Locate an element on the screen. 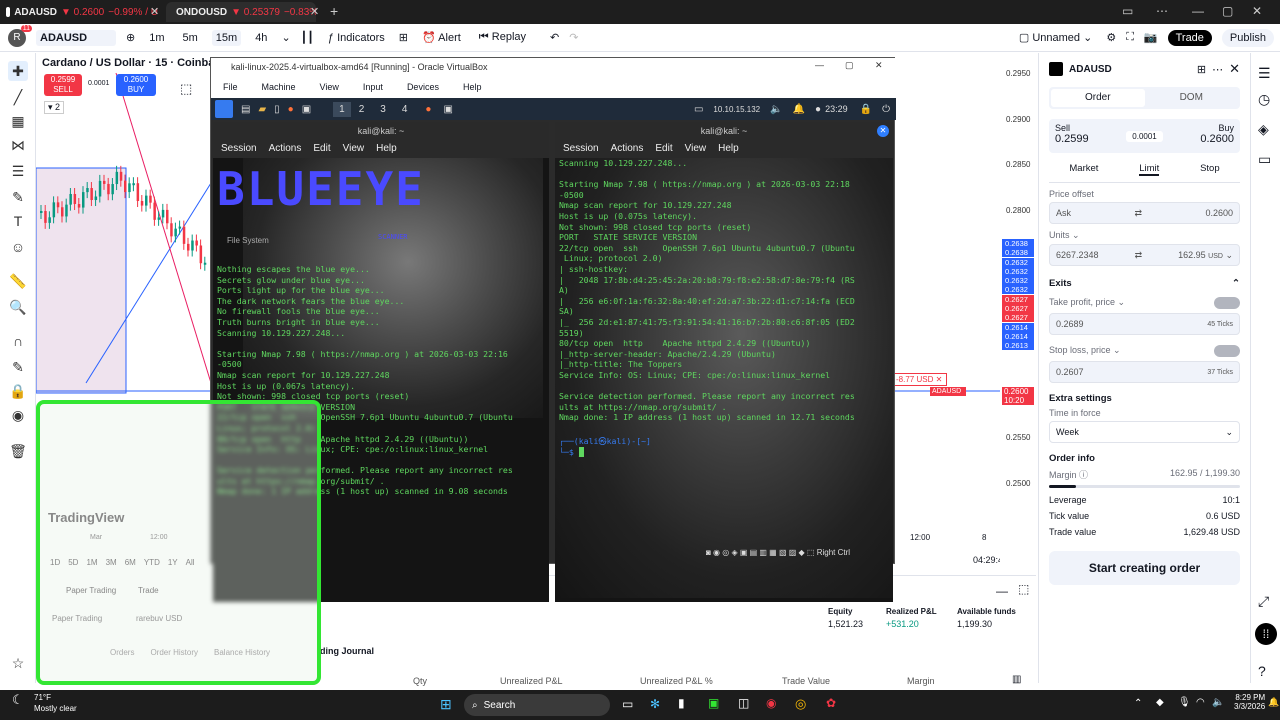  brush-icon: ✎ is located at coordinates (18, 197).